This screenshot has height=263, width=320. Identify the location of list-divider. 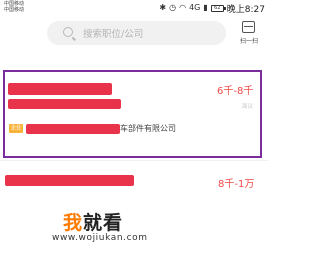
(134, 160).